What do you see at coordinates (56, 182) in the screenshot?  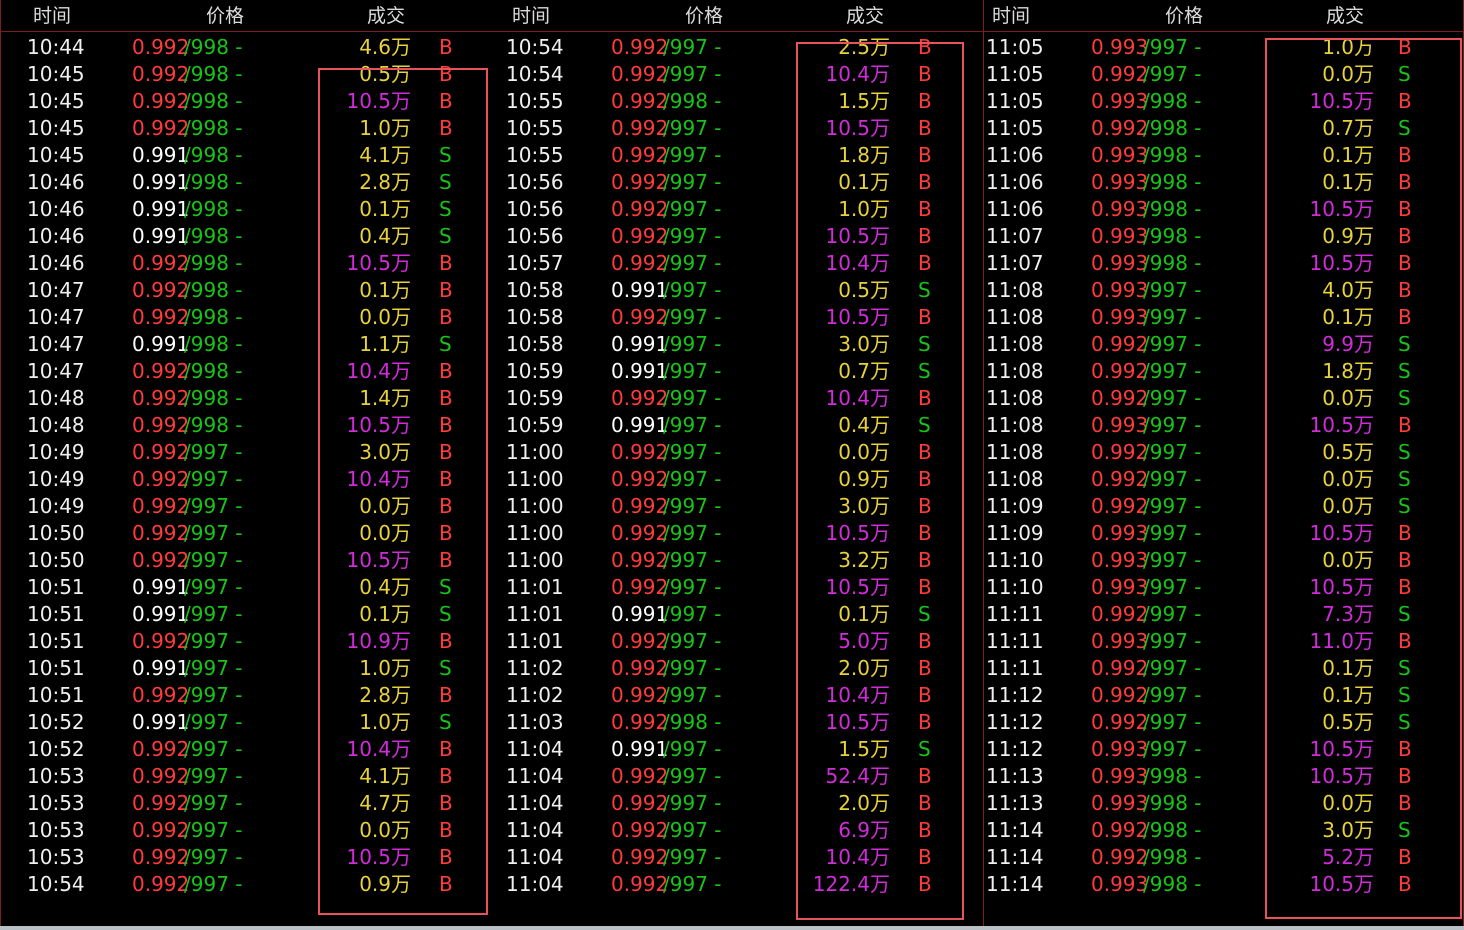 I see `trade-time: 10:46` at bounding box center [56, 182].